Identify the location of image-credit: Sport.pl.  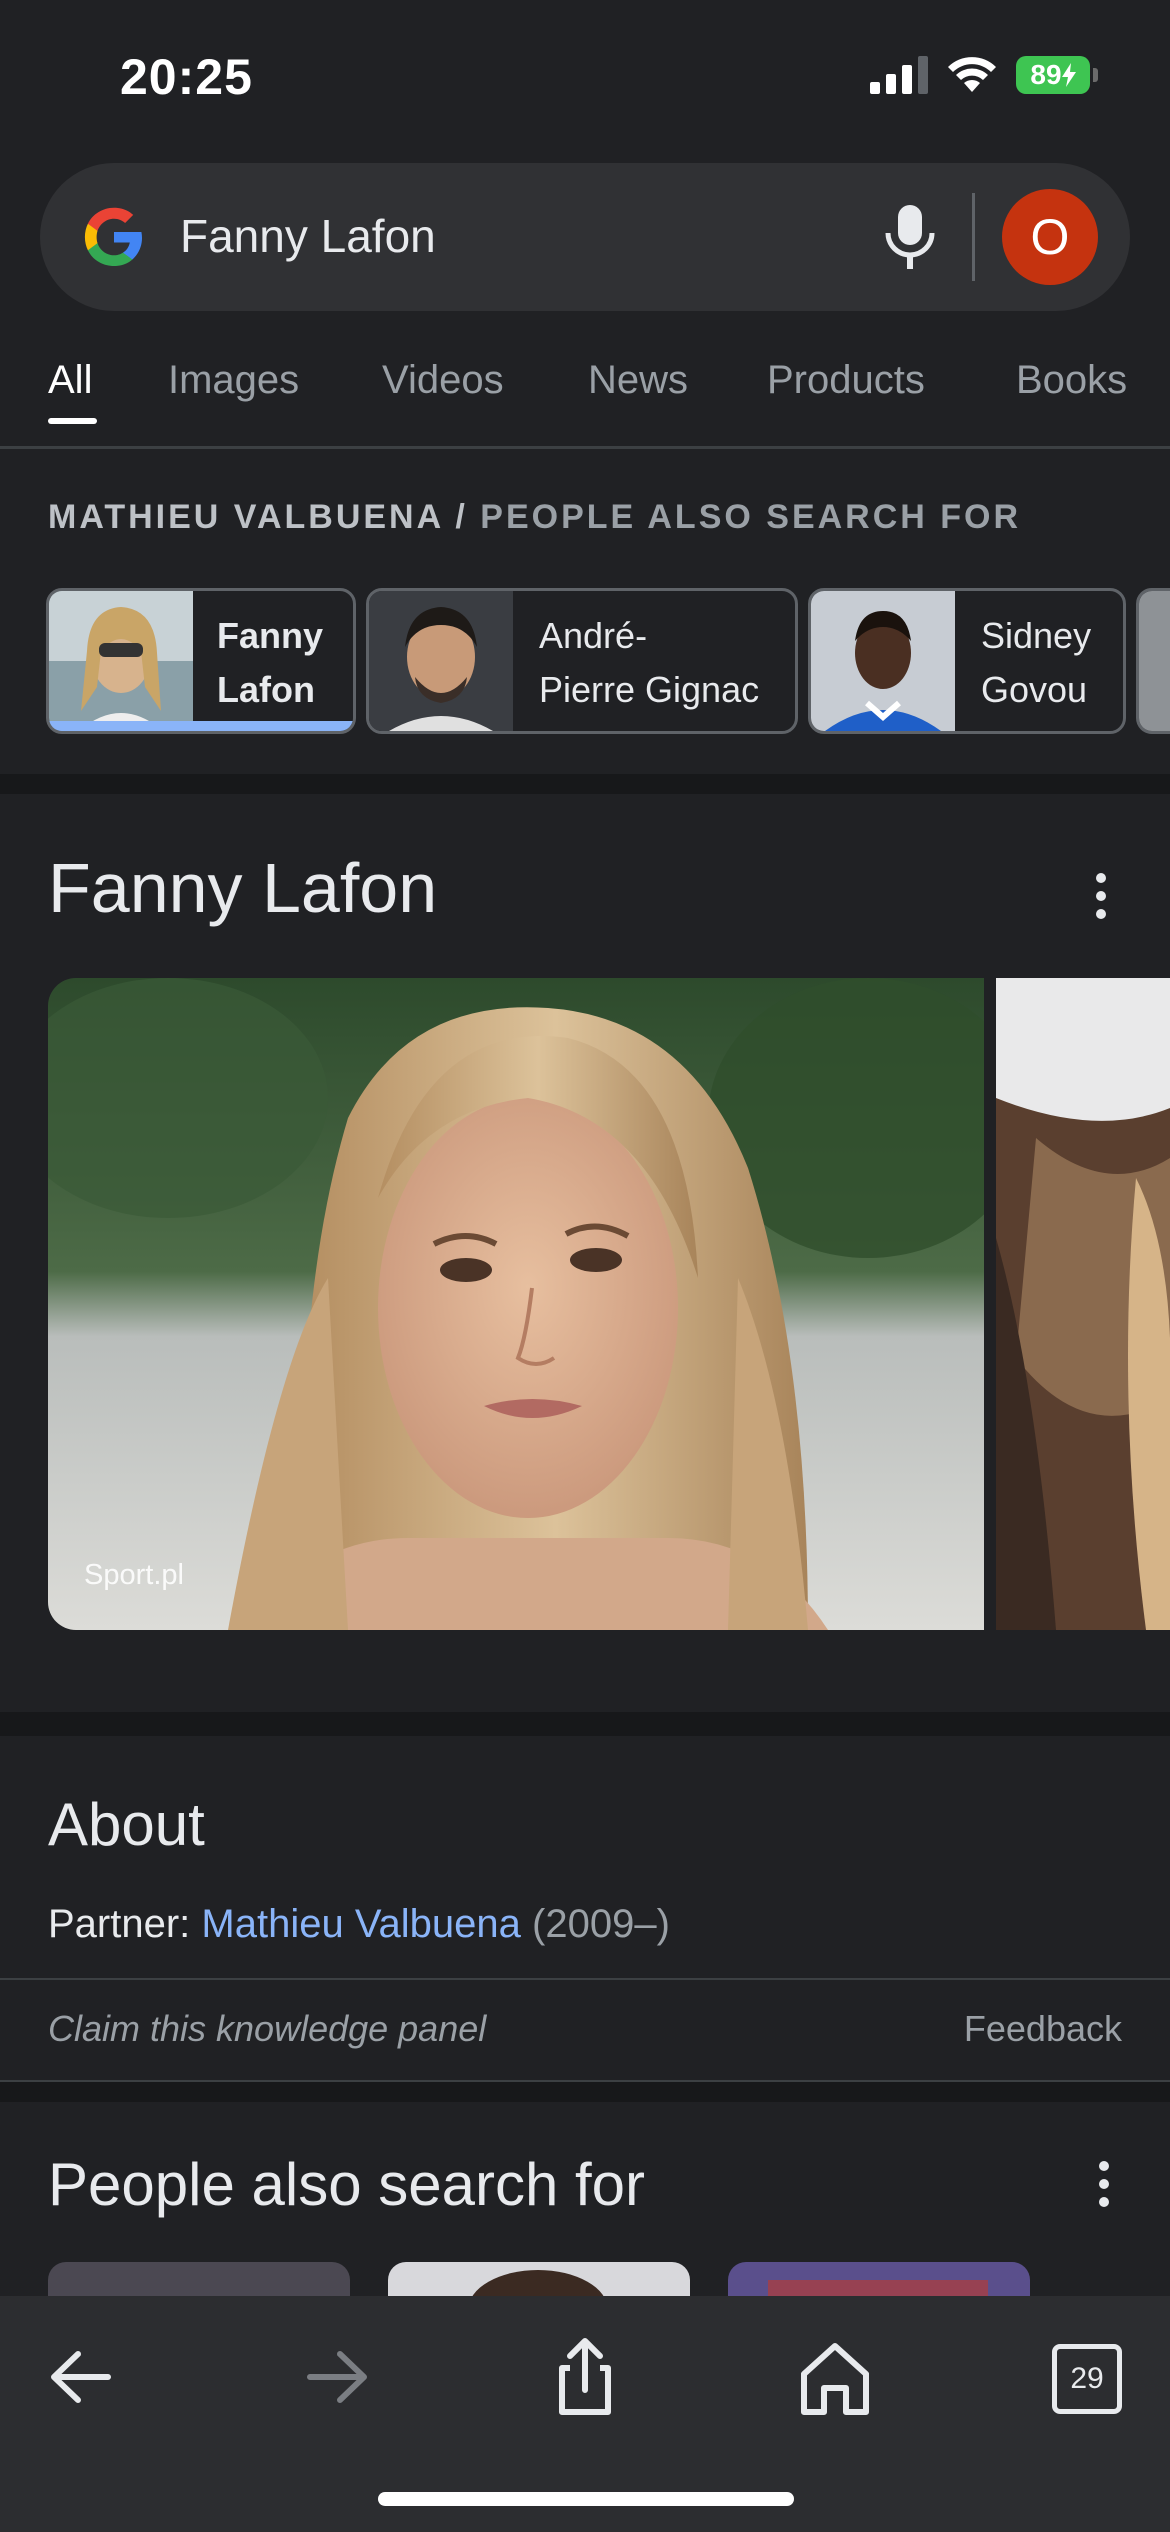
(134, 1575).